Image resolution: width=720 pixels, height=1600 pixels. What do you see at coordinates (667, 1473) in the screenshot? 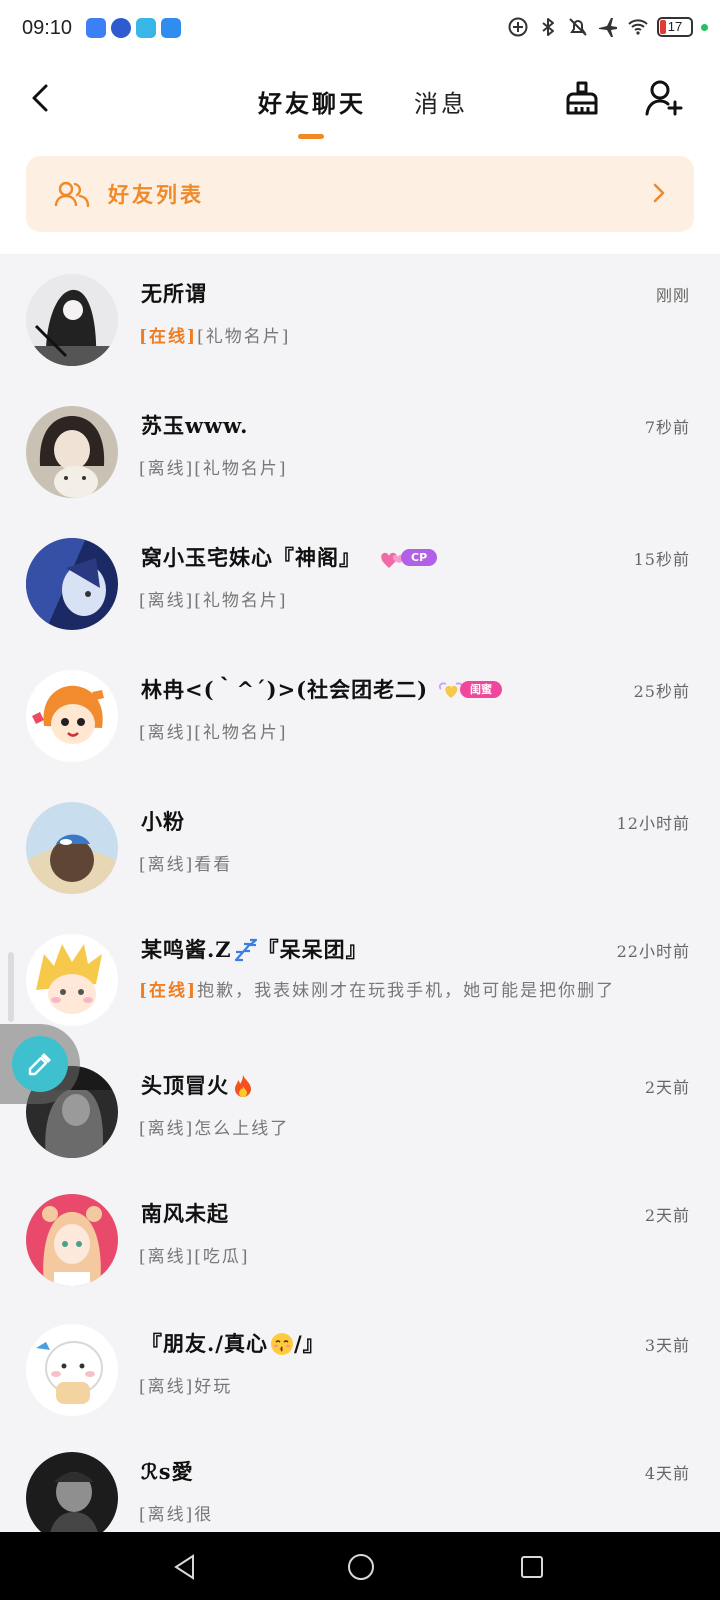
I see `chat-time: 4天前` at bounding box center [667, 1473].